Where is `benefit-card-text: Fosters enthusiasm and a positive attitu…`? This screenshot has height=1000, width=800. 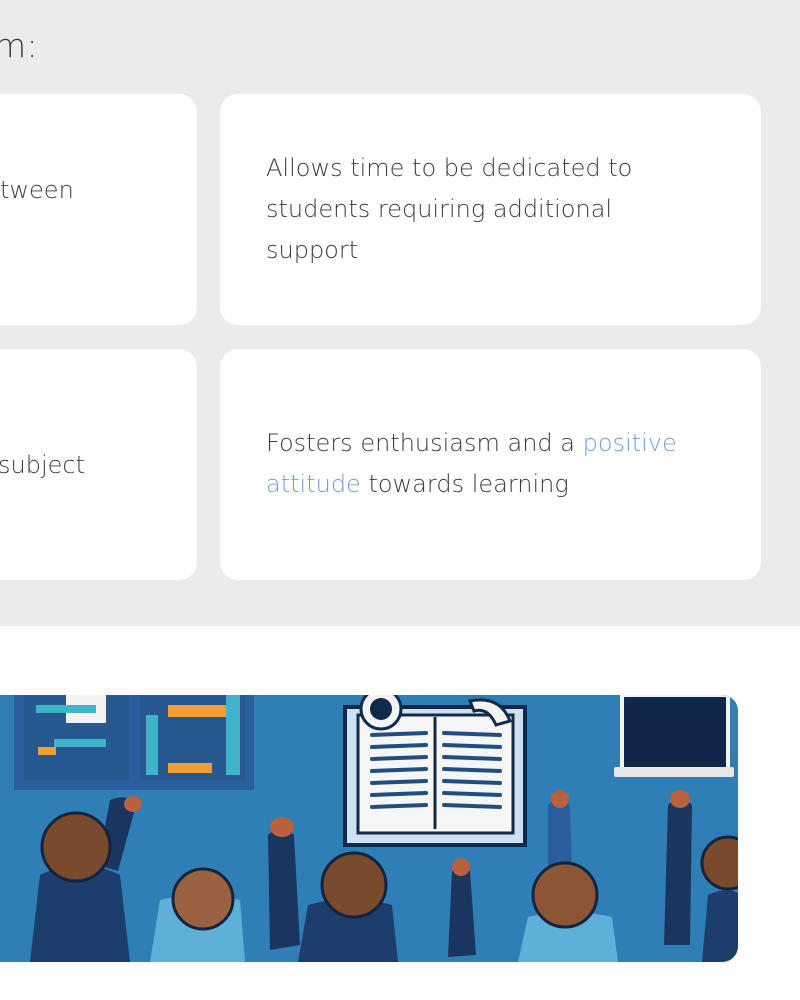
benefit-card-text: Fosters enthusiasm and a positive attitu… is located at coordinates (501, 464).